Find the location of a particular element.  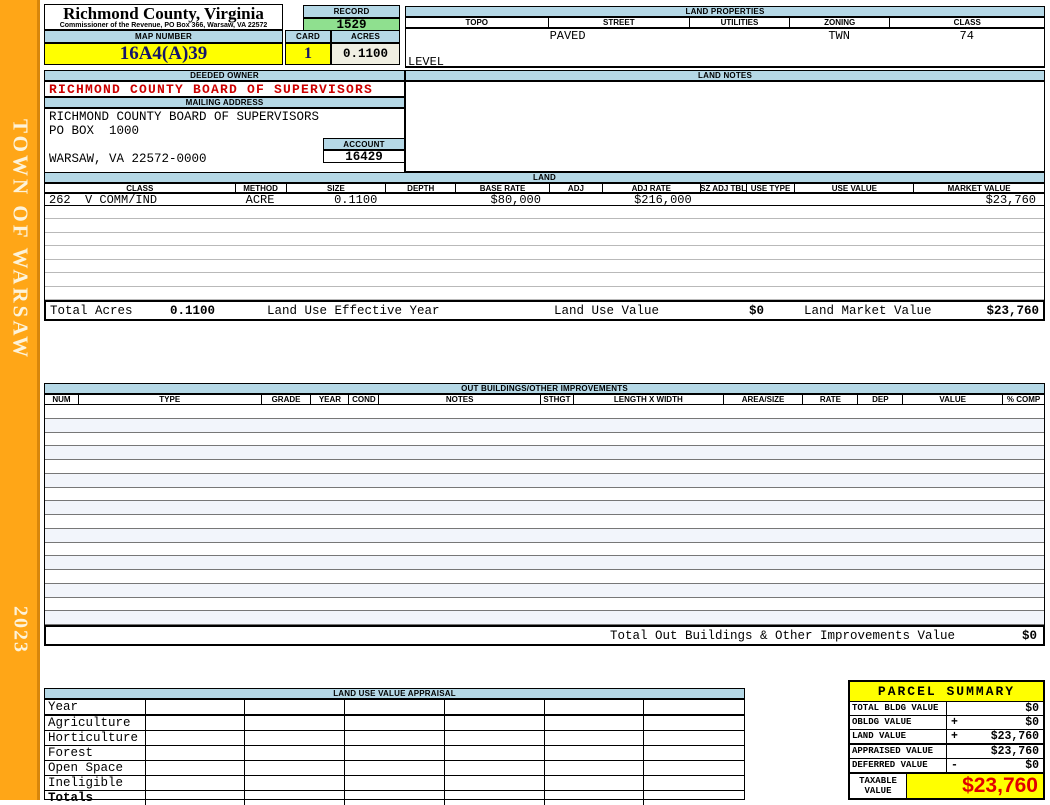

land-properties-title: LAND PROPERTIES is located at coordinates (725, 11).